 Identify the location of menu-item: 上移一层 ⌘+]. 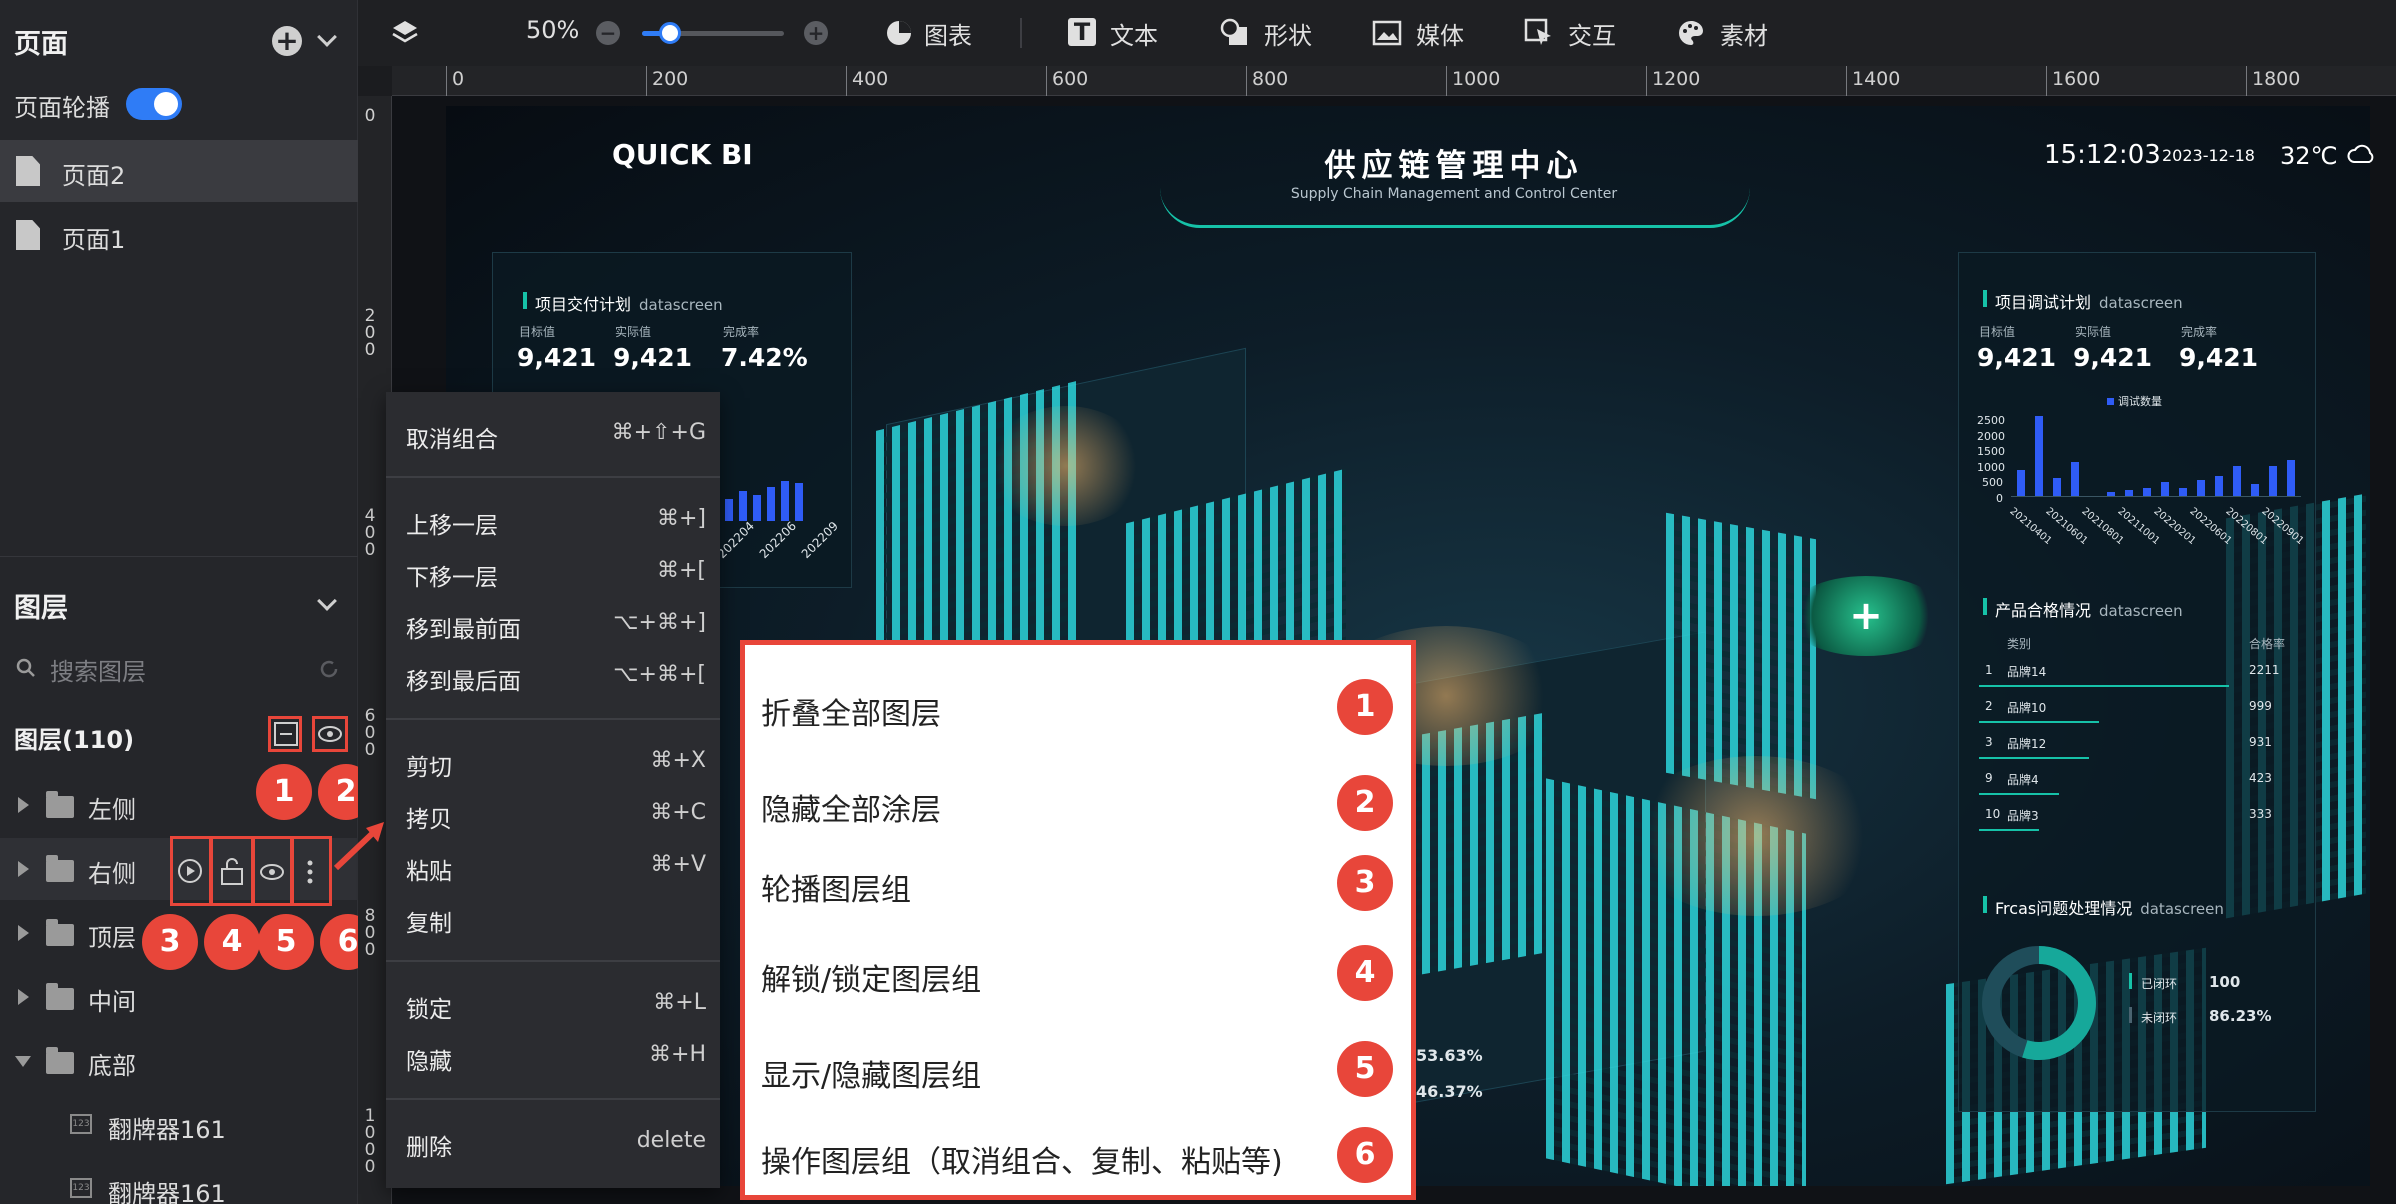
(556, 523).